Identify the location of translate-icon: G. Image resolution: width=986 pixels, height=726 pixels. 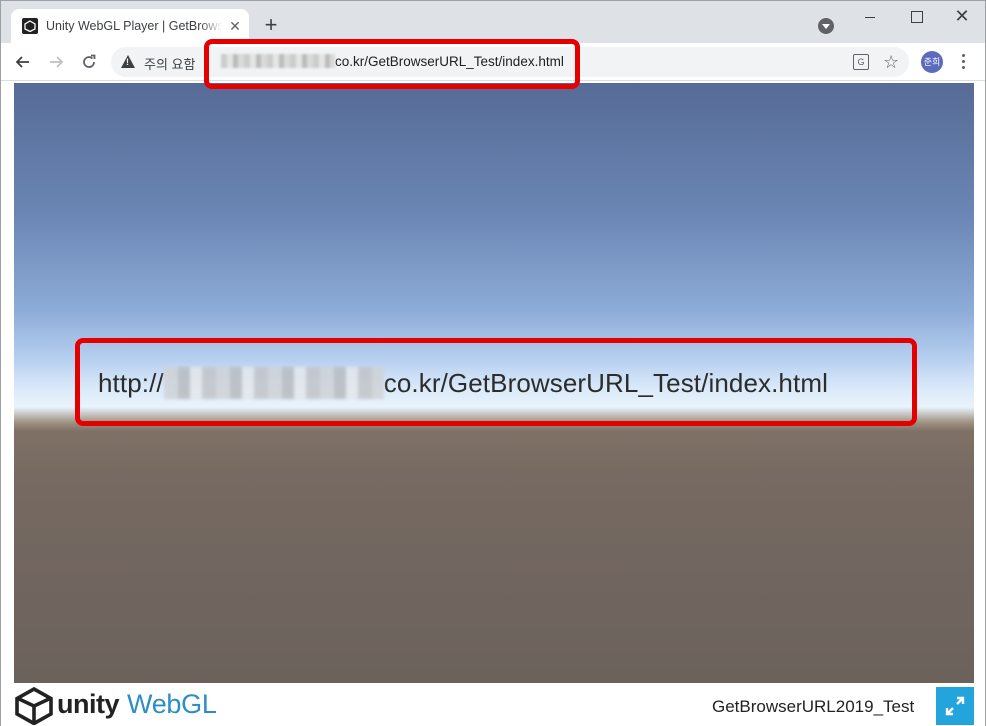
(861, 62).